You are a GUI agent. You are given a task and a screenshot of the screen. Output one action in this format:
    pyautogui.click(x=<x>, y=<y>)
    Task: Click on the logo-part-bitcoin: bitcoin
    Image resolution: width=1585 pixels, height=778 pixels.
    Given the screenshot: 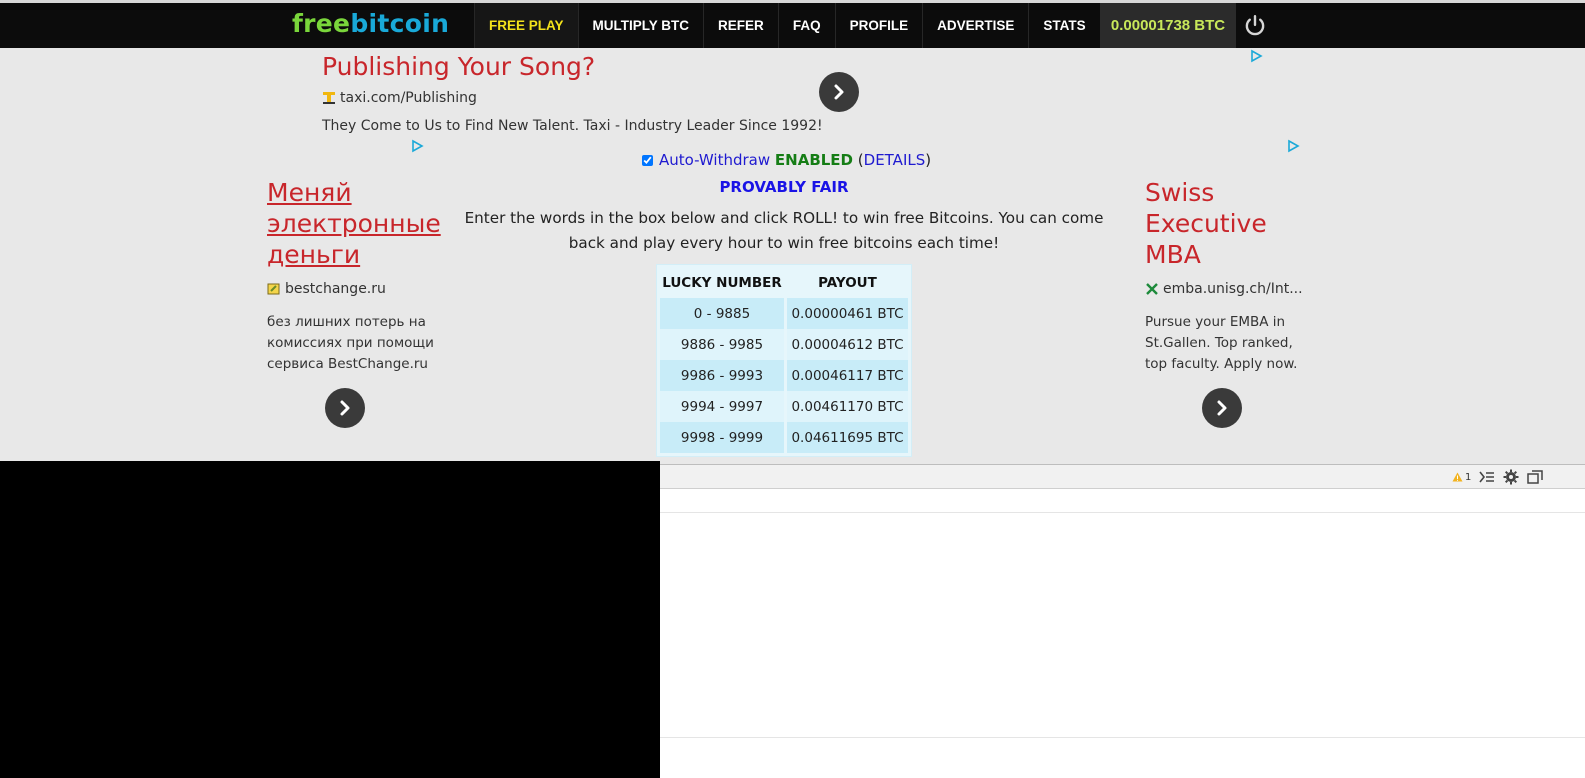 What is the action you would take?
    pyautogui.click(x=400, y=23)
    